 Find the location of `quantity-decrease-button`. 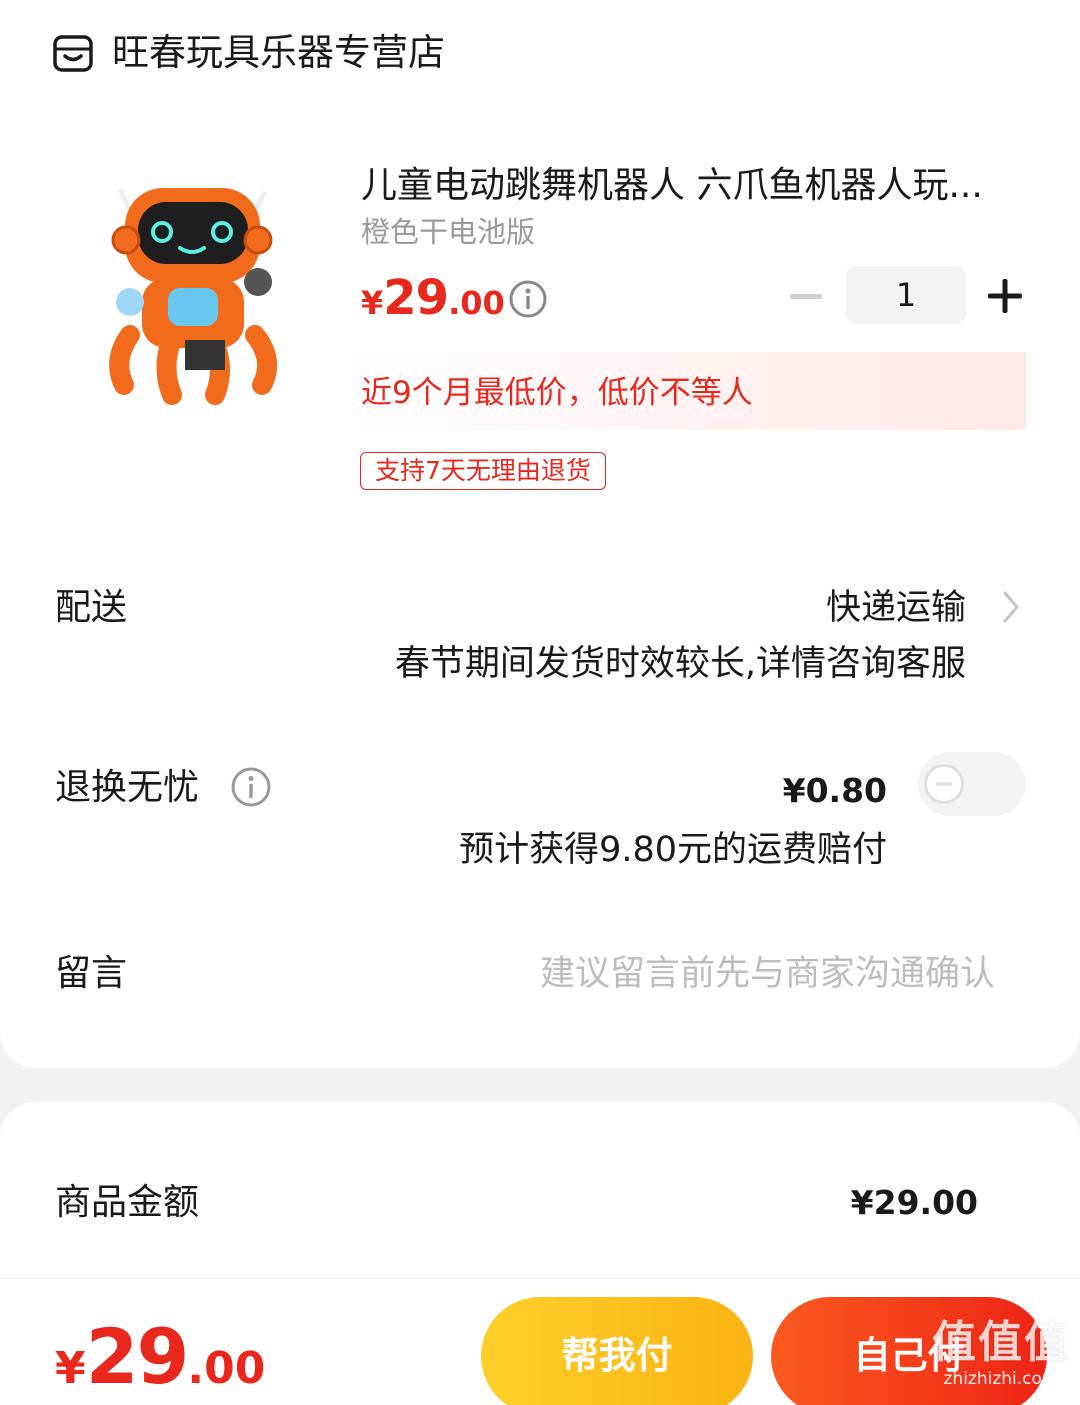

quantity-decrease-button is located at coordinates (806, 296).